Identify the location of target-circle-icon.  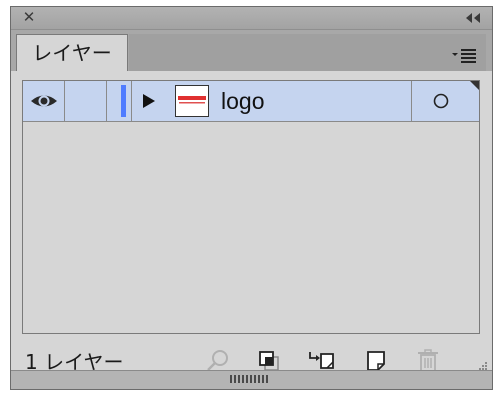
(441, 101).